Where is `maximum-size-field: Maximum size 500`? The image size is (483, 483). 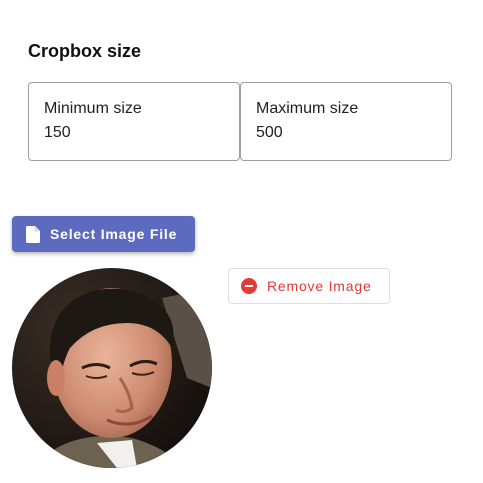
maximum-size-field: Maximum size 500 is located at coordinates (346, 121).